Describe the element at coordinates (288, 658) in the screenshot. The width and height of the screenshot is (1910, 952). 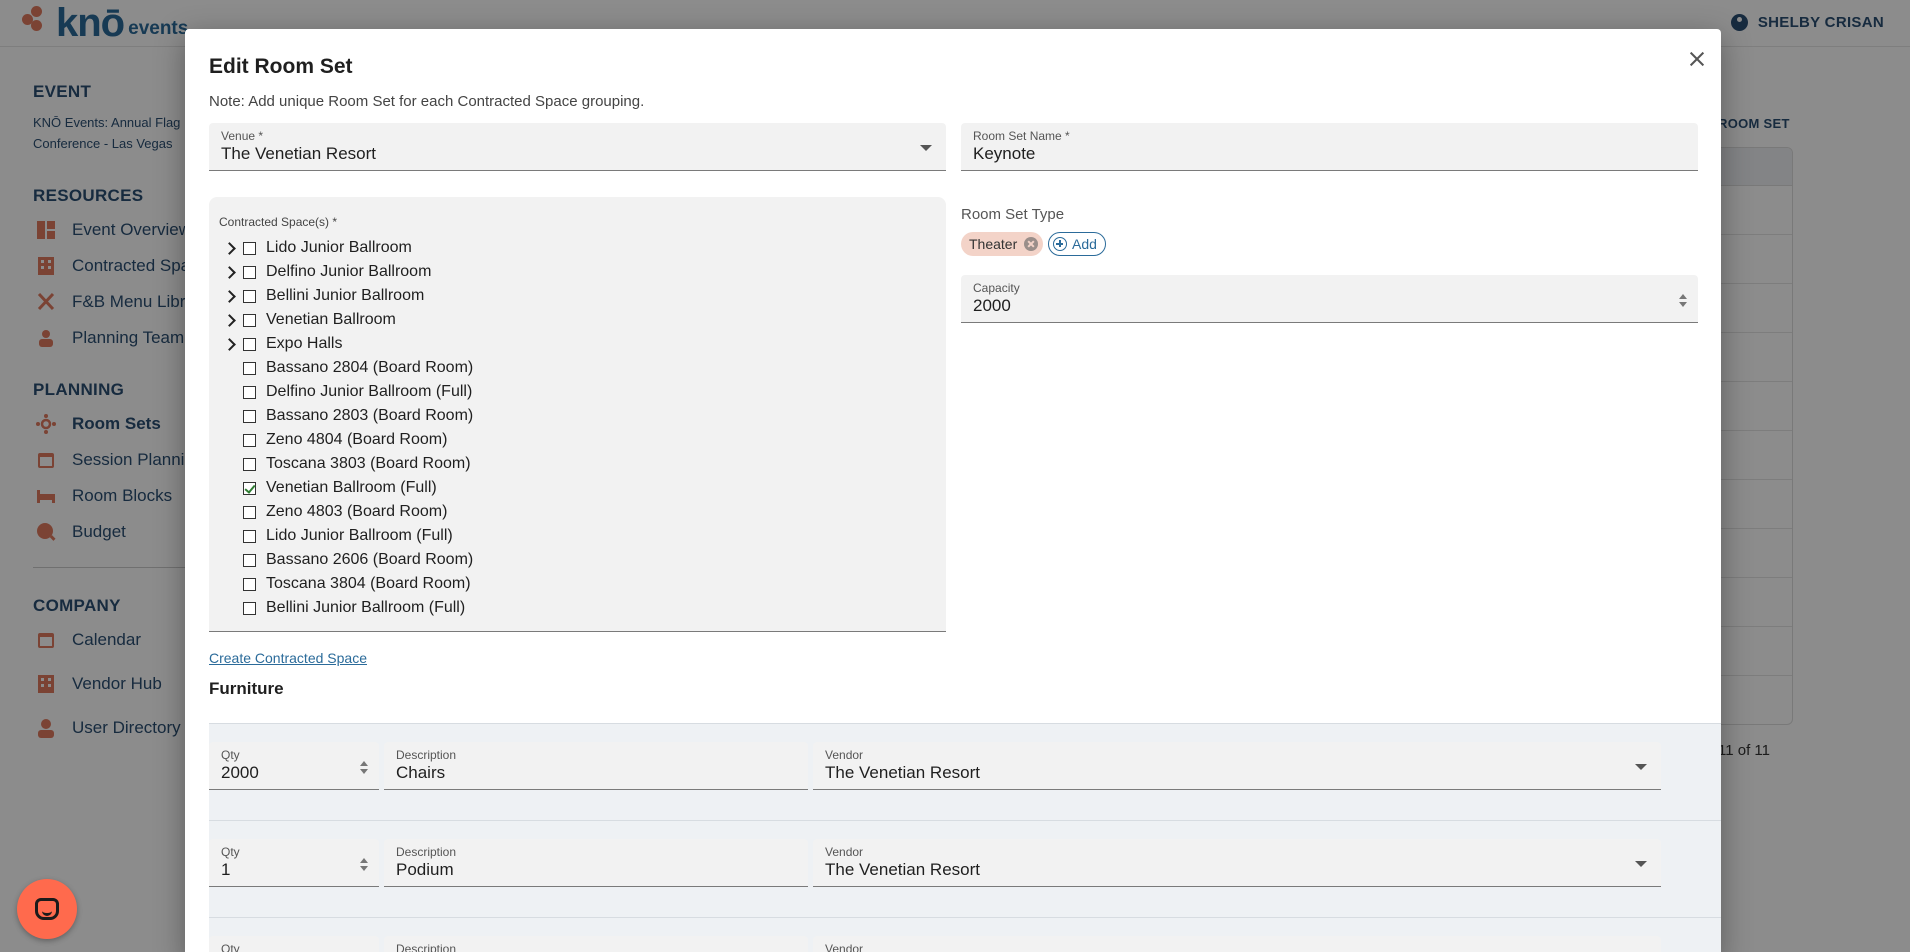
I see `create-contracted-space-link: Create Contracted Space` at that location.